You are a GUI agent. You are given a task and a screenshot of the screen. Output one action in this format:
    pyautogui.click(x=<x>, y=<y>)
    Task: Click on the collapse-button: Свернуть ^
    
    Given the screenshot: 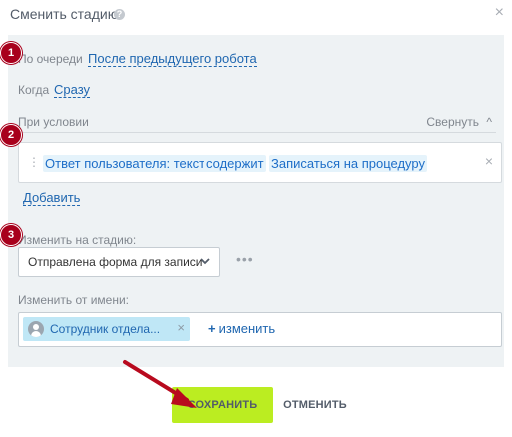 What is the action you would take?
    pyautogui.click(x=459, y=122)
    